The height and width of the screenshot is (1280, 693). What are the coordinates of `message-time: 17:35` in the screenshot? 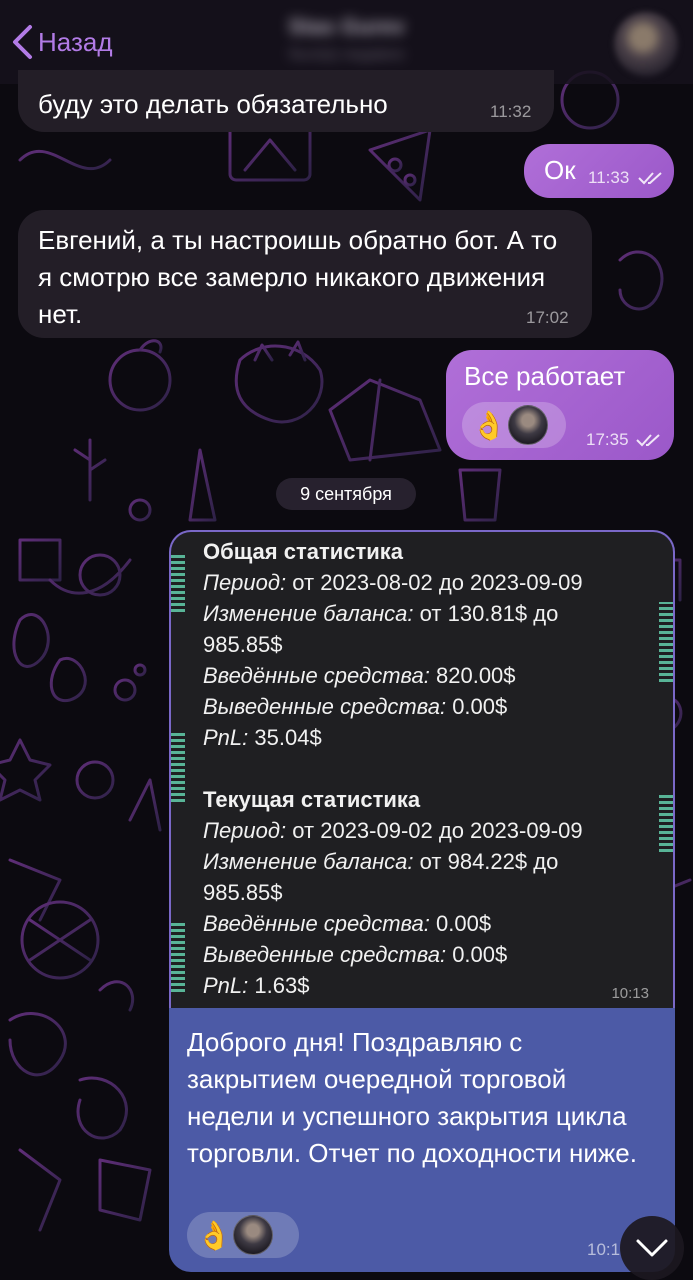 It's located at (607, 439).